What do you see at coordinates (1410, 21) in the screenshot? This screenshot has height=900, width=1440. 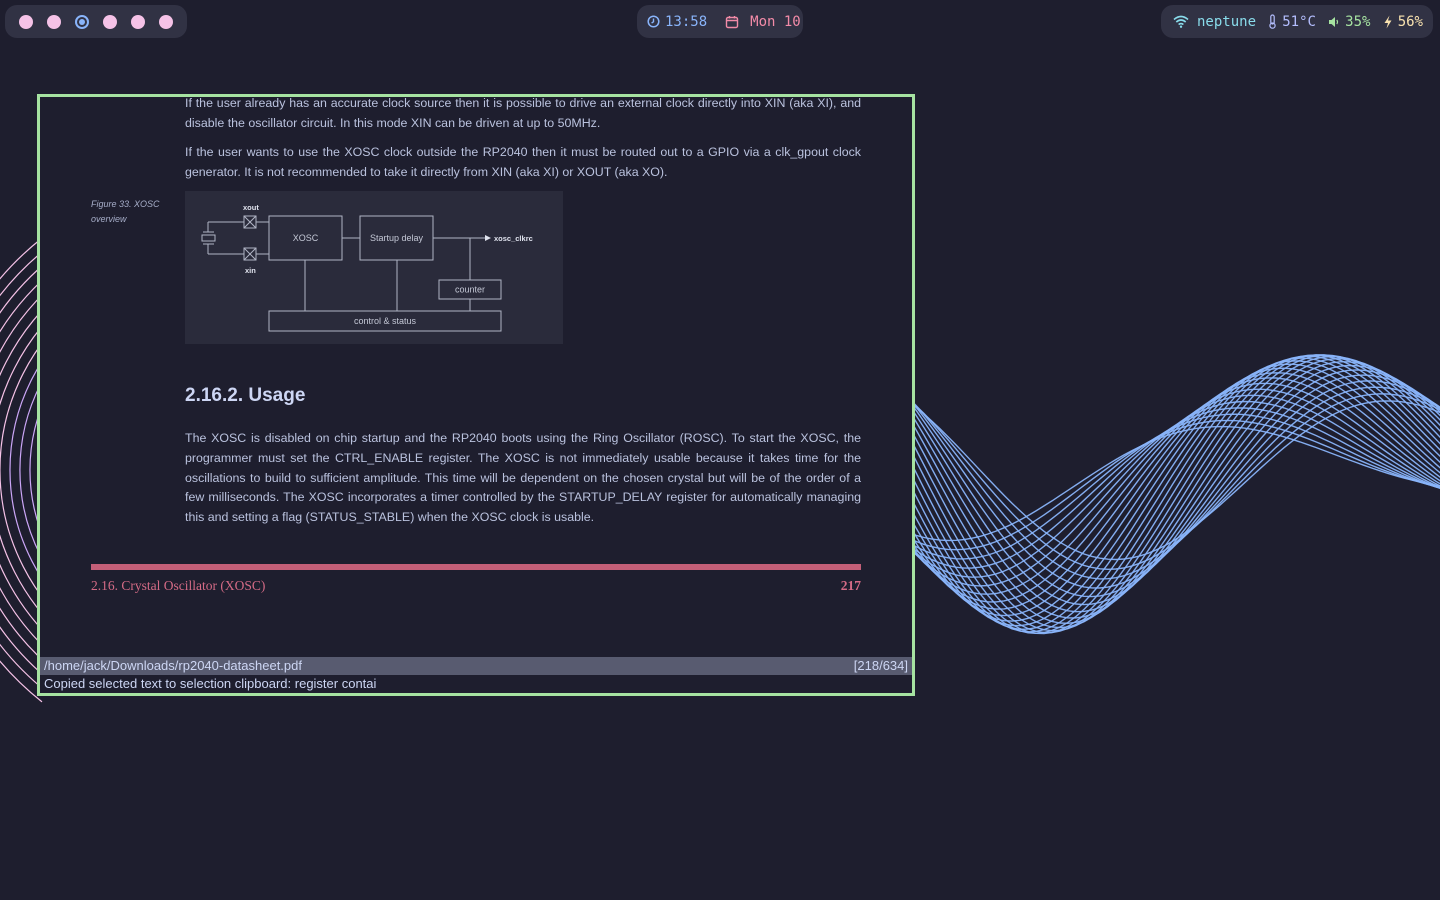 I see `battery-value: 56%` at bounding box center [1410, 21].